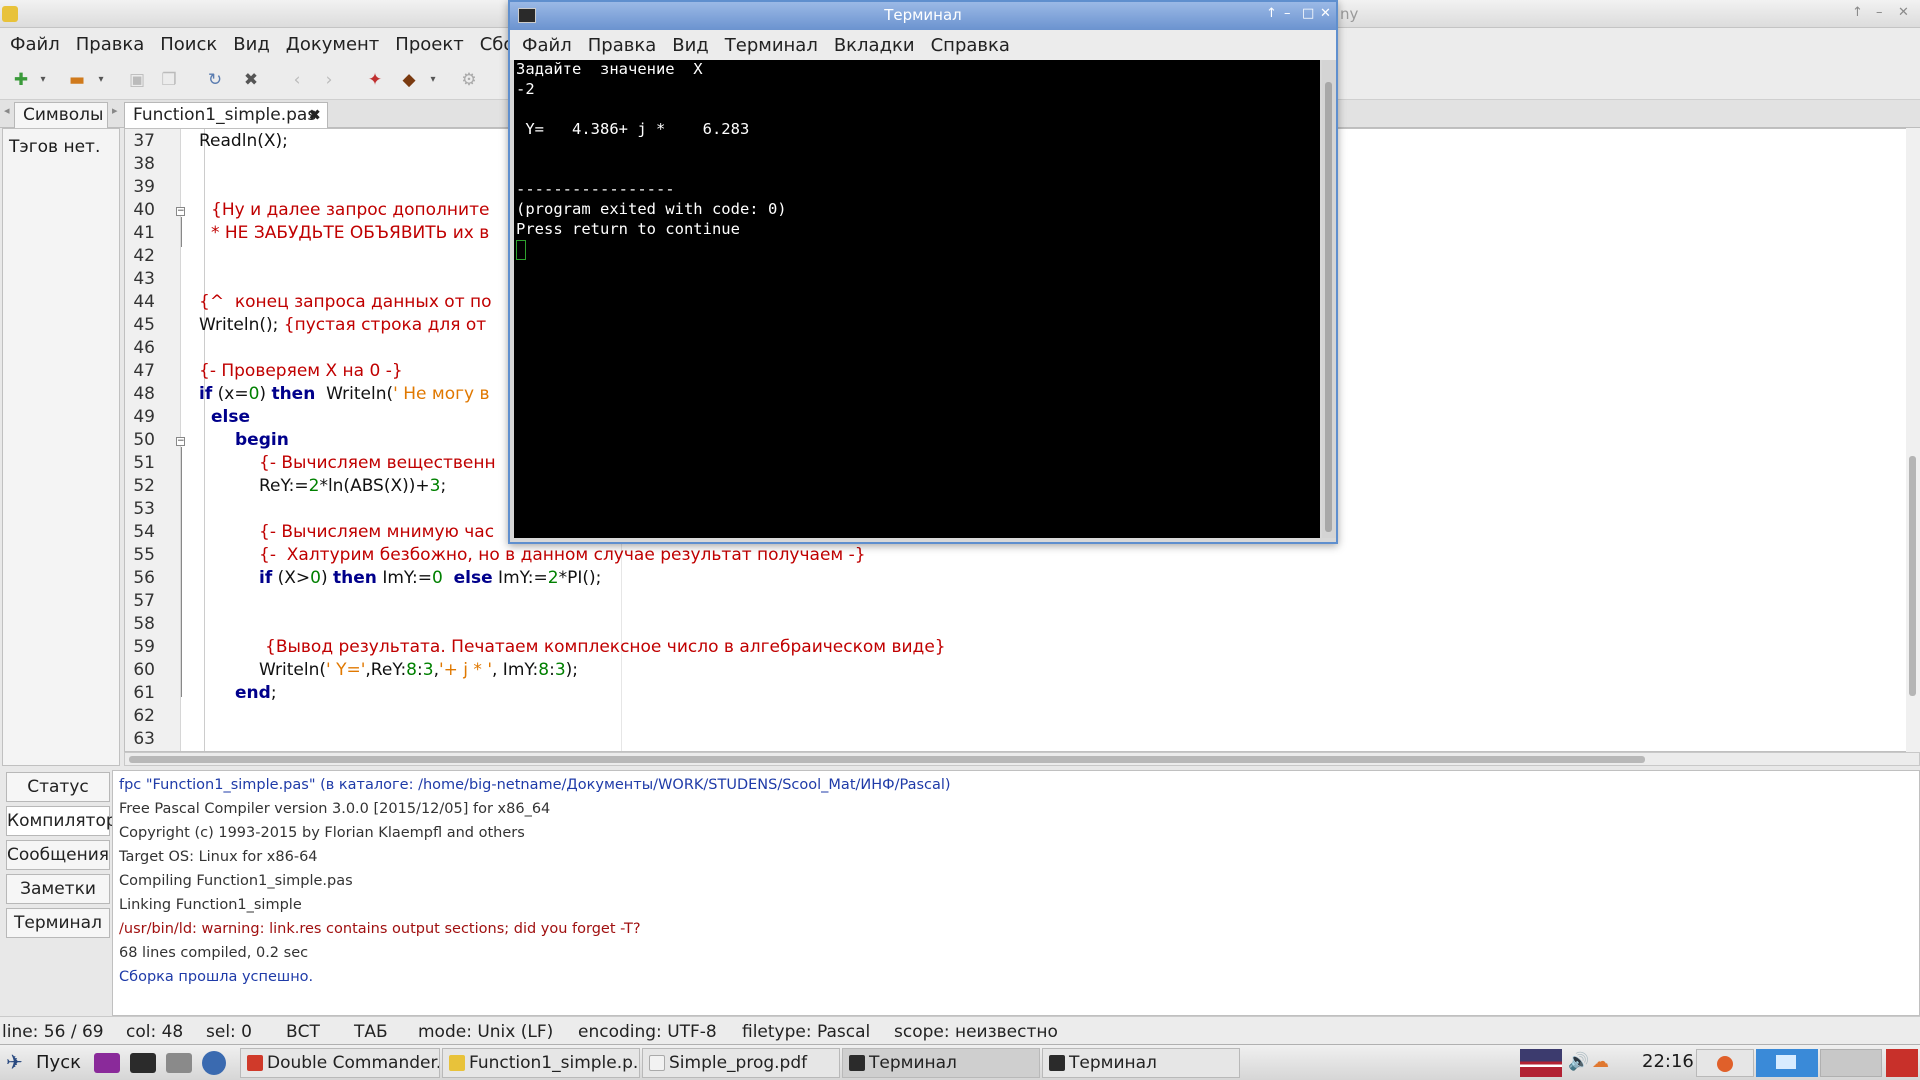  Describe the element at coordinates (35, 44) in the screenshot. I see `menu-file: Файл` at that location.